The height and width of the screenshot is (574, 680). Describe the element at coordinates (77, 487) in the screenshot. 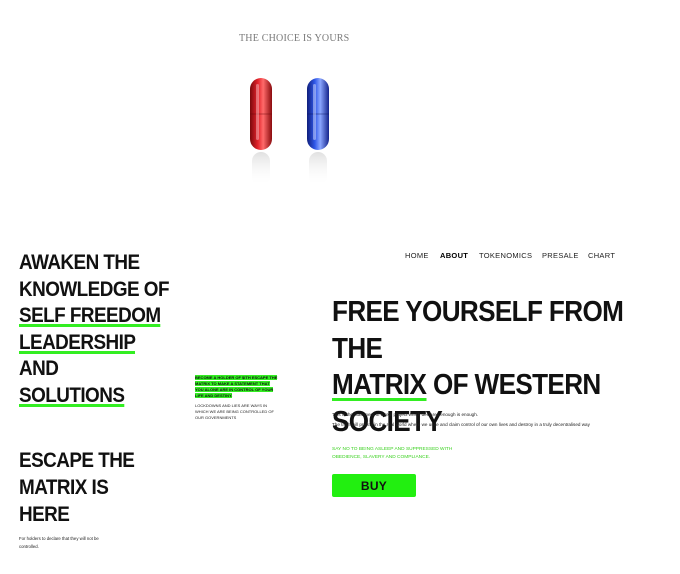

I see `escape-heading: ESCAPE THE MATRIX IS HERE` at that location.